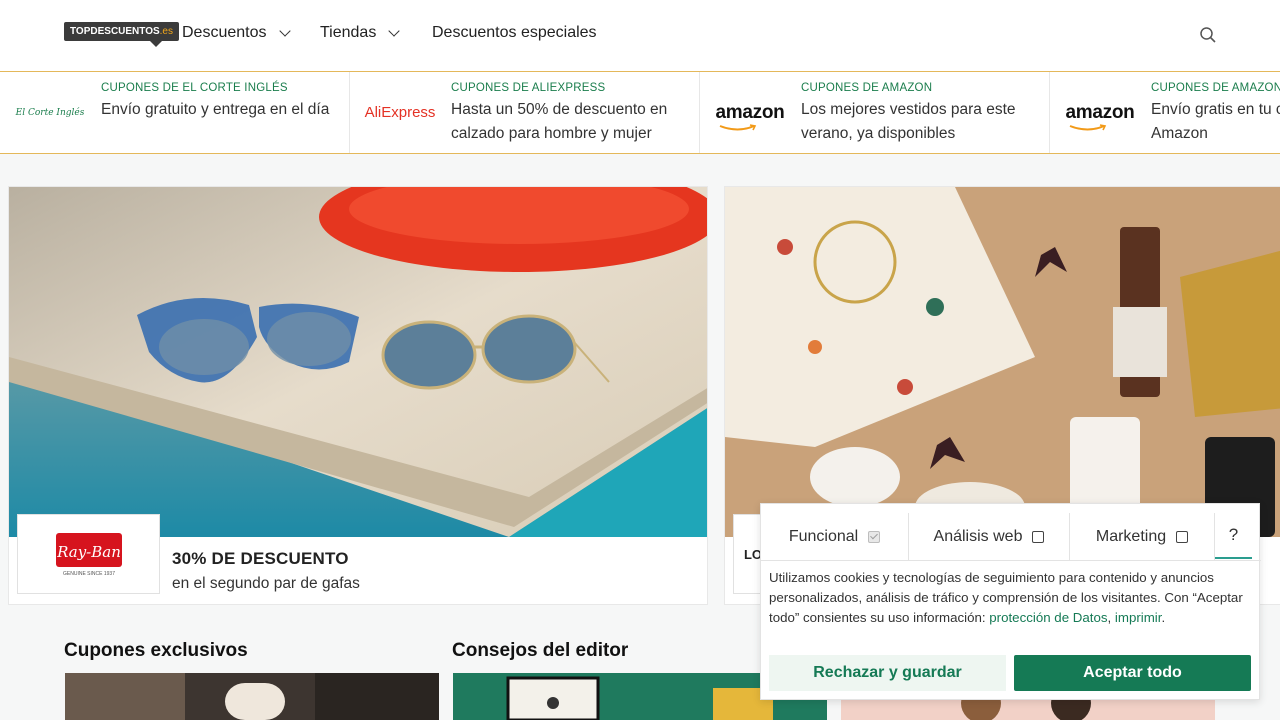  What do you see at coordinates (1209, 36) in the screenshot?
I see `search-icon` at bounding box center [1209, 36].